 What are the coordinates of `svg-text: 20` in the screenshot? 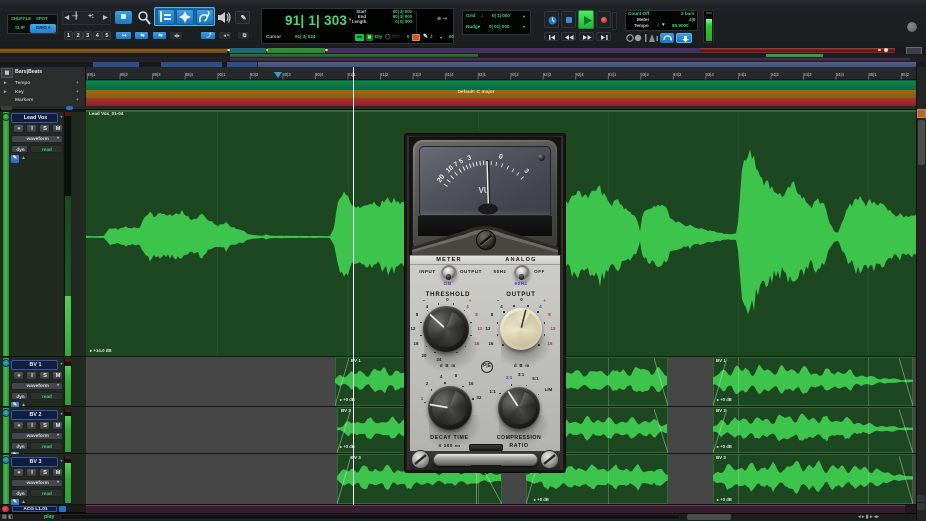 It's located at (441, 178).